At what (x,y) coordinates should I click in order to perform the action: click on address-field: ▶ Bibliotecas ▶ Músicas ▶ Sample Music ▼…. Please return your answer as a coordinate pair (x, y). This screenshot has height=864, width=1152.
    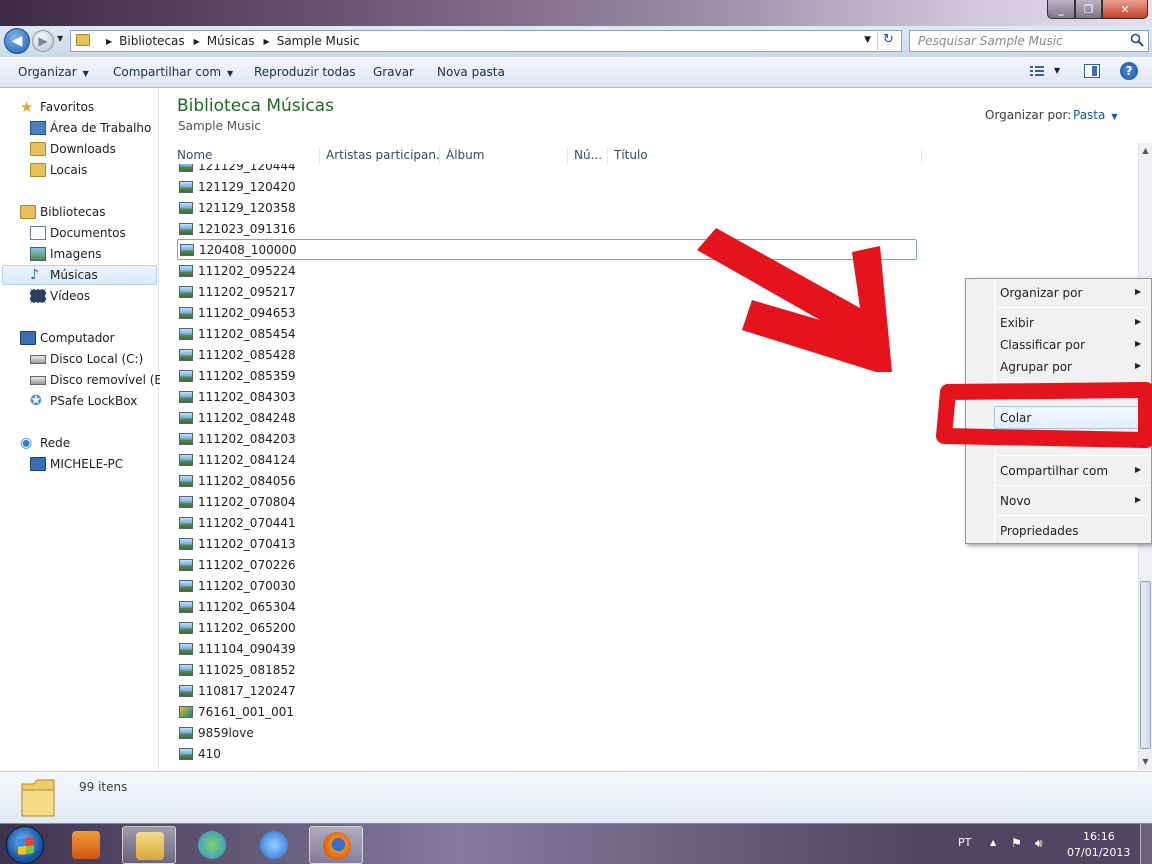
    Looking at the image, I should click on (486, 41).